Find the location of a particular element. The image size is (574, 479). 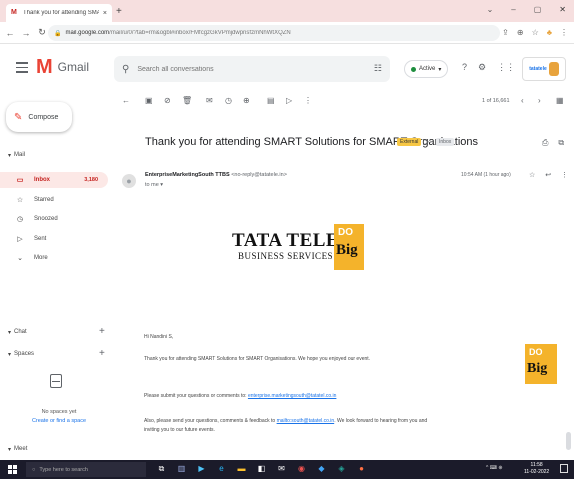

mail-section-toggle: ▾ Mail is located at coordinates (16, 155).